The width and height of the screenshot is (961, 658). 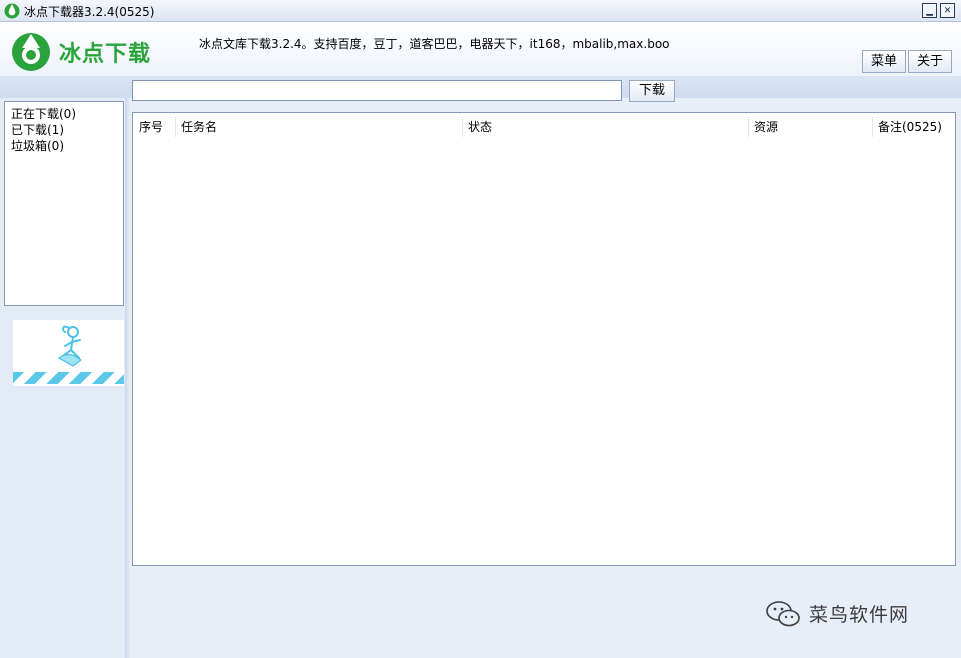 I want to click on close-button: ✕, so click(x=947, y=10).